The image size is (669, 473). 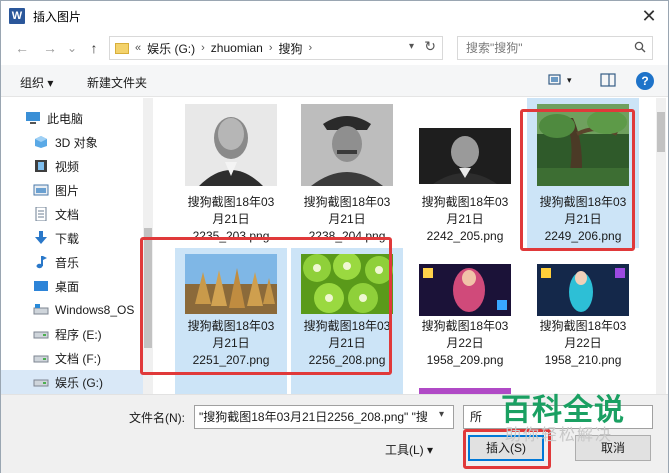 I want to click on organize-menu: 组织 ▾, so click(x=36, y=82).